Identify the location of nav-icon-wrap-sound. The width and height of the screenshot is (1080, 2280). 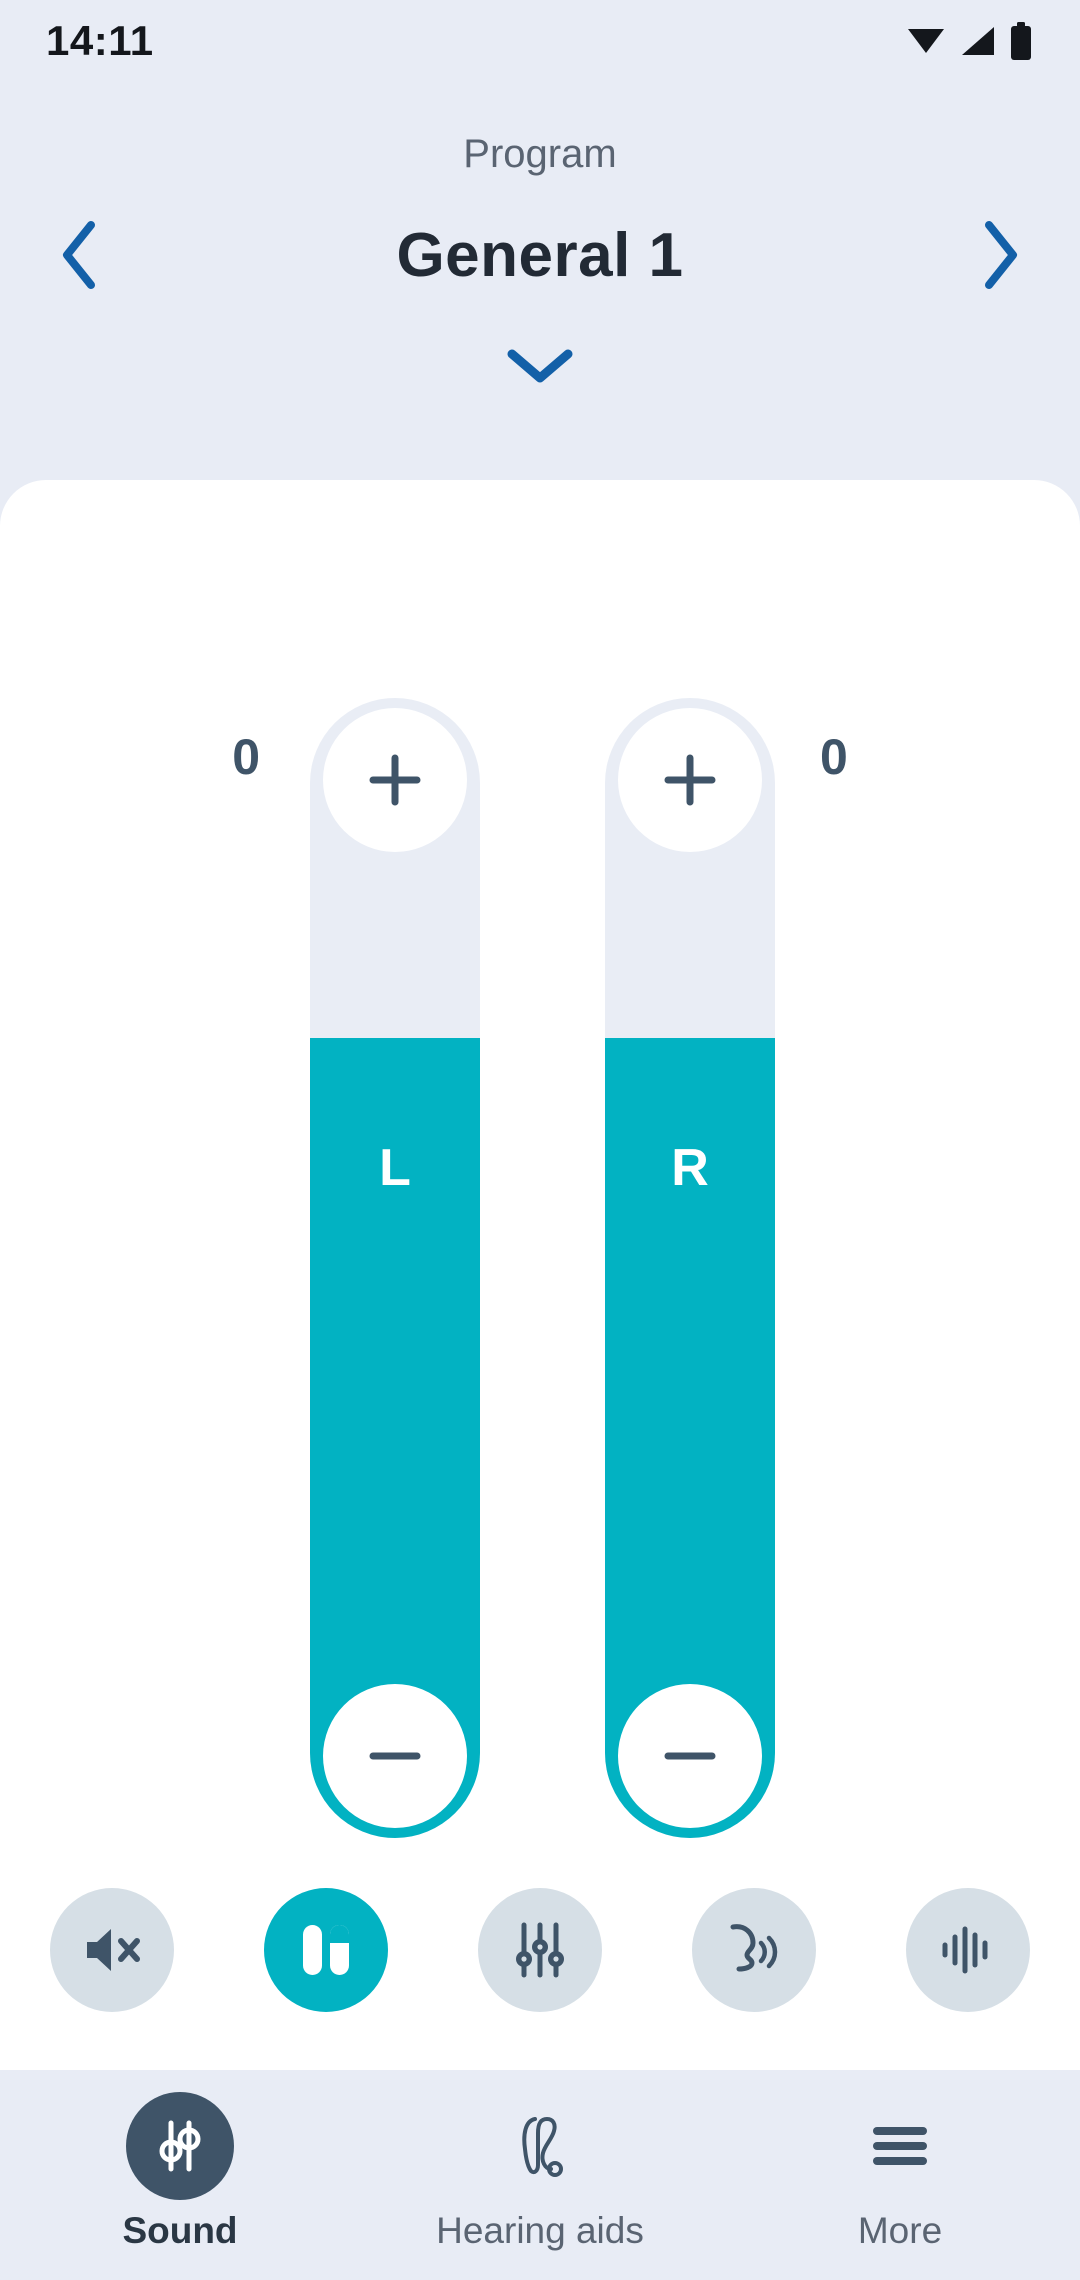
(180, 2146).